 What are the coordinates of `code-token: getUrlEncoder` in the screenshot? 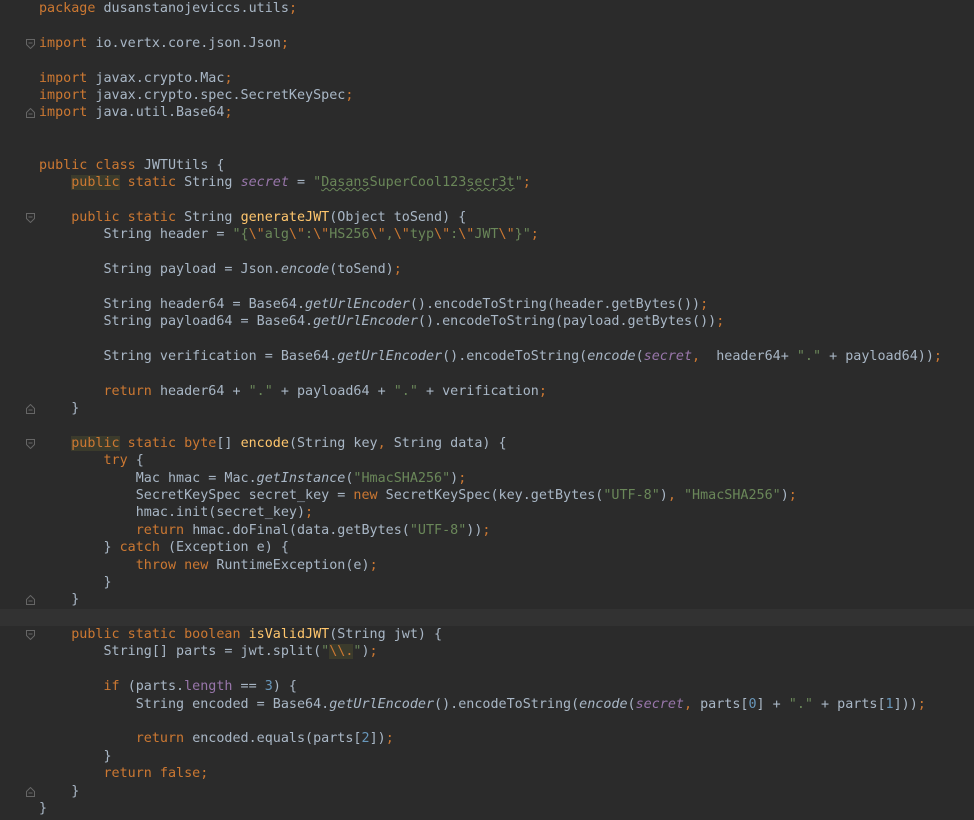 It's located at (357, 304).